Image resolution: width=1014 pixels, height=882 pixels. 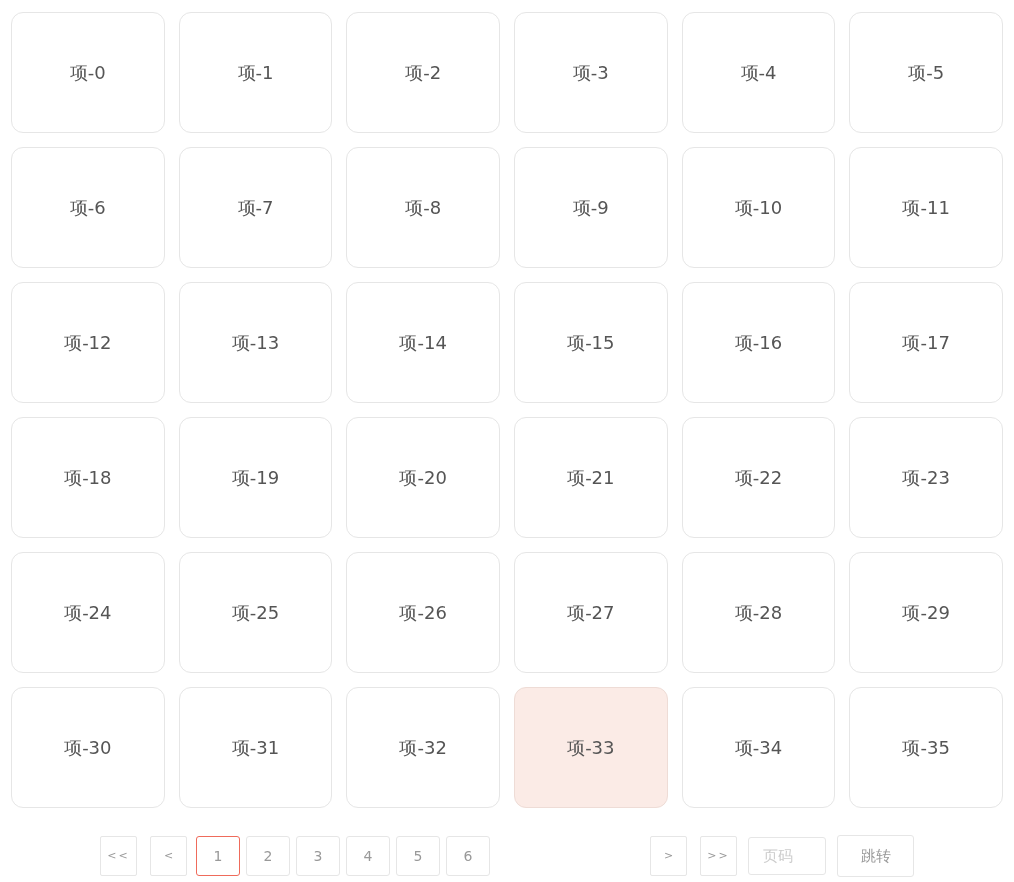 What do you see at coordinates (758, 477) in the screenshot?
I see `item-card: 项-22` at bounding box center [758, 477].